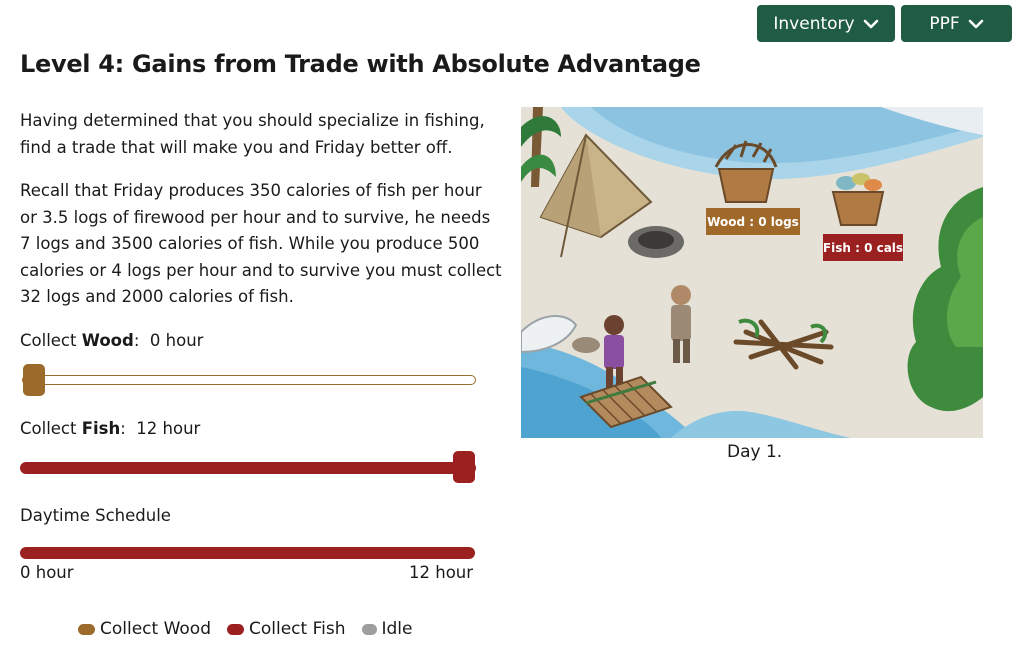 The image size is (1024, 648). Describe the element at coordinates (248, 468) in the screenshot. I see `fish-slider-track` at that location.